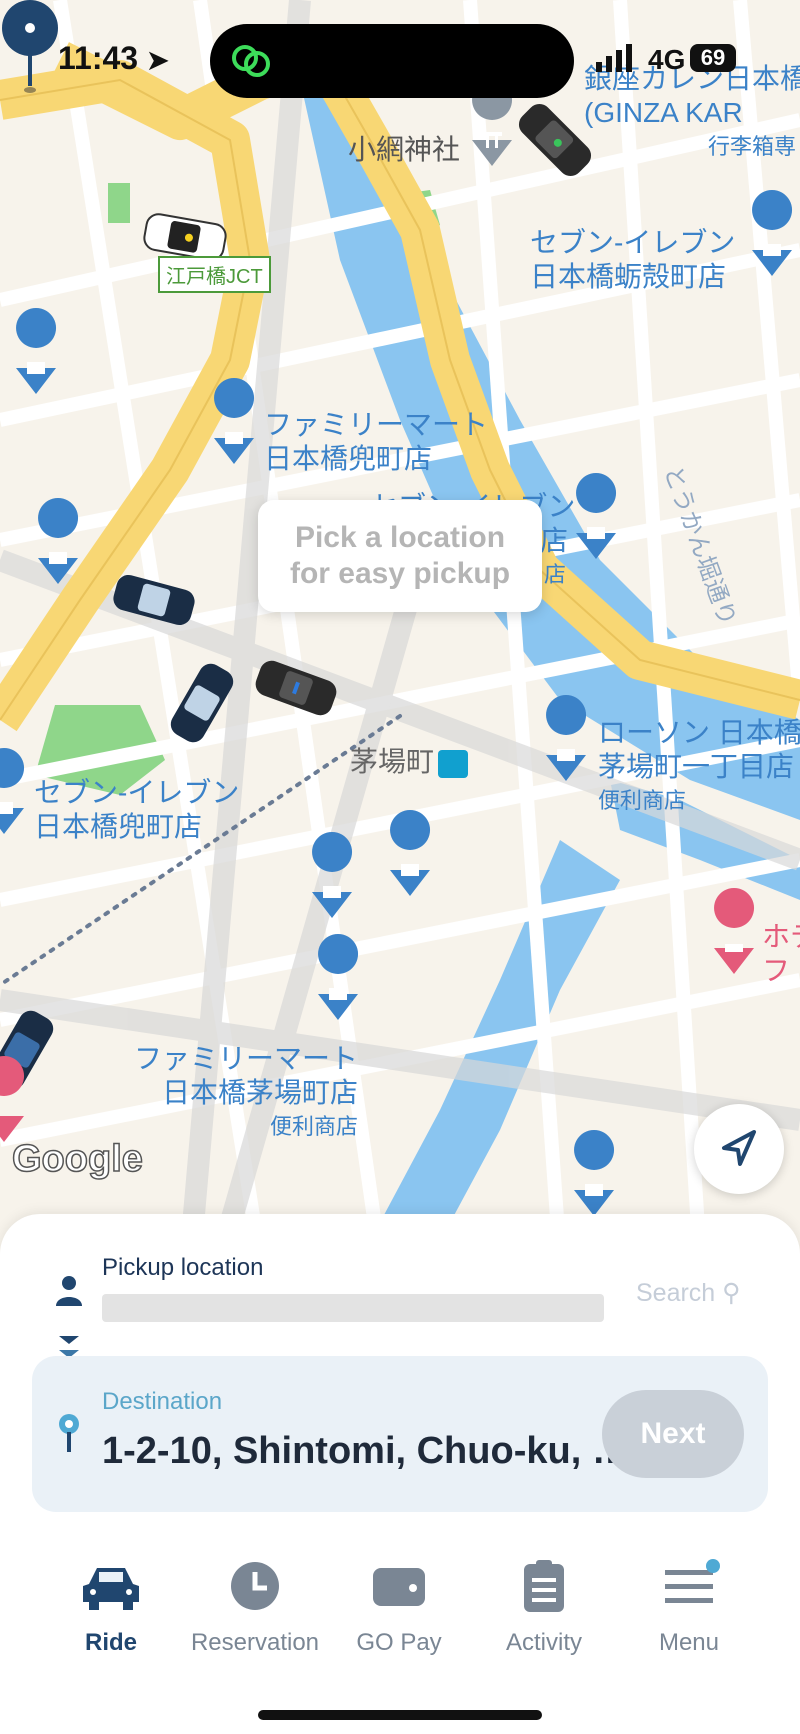 The height and width of the screenshot is (1734, 800). Describe the element at coordinates (781, 954) in the screenshot. I see `poi-label: ホテフ` at that location.